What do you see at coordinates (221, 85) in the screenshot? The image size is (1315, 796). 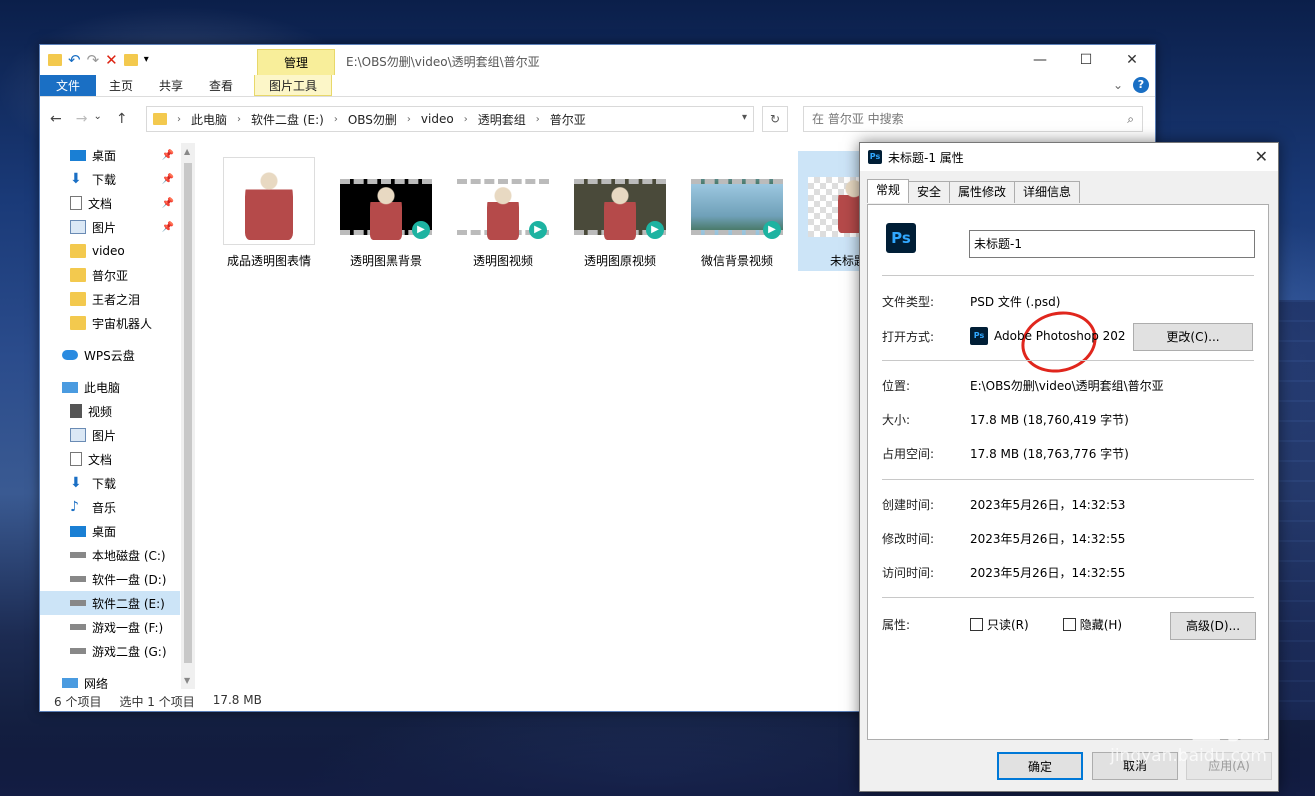 I see `tab-view: 查看` at bounding box center [221, 85].